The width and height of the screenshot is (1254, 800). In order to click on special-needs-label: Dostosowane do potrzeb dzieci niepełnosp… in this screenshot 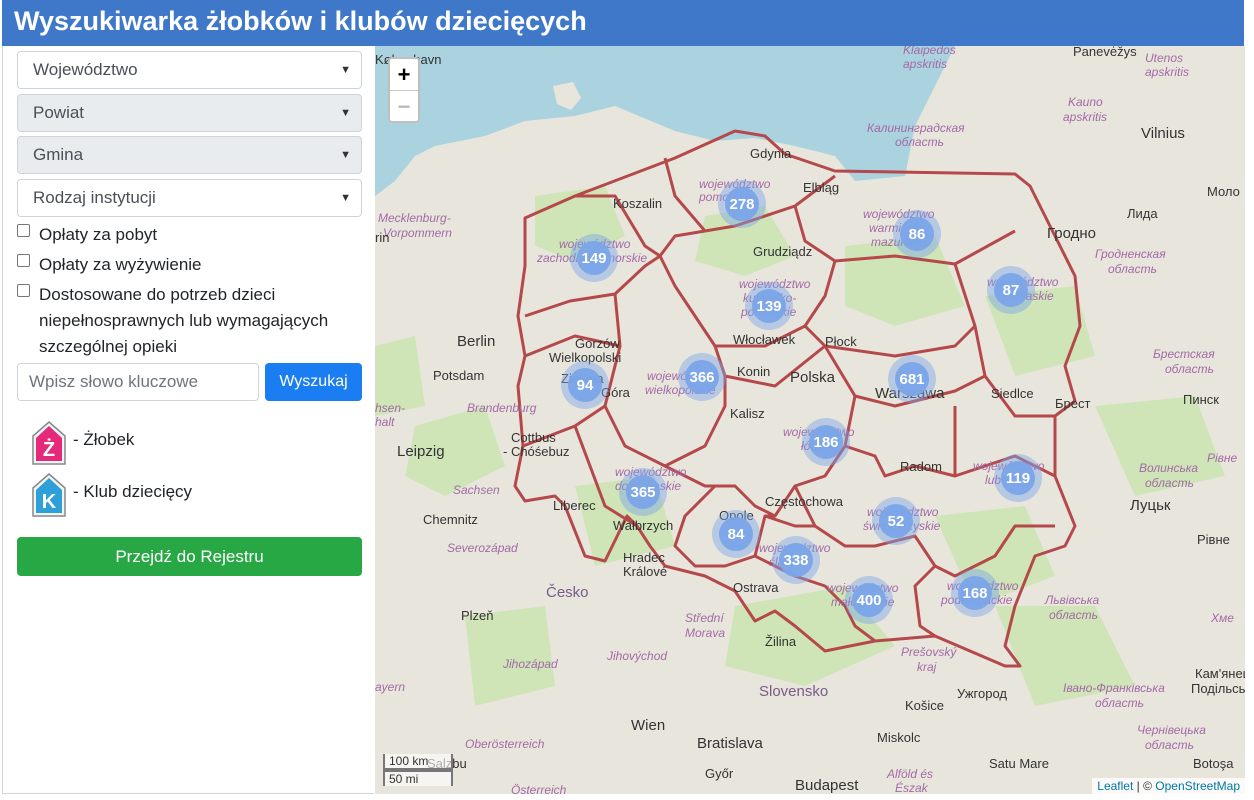, I will do `click(184, 320)`.